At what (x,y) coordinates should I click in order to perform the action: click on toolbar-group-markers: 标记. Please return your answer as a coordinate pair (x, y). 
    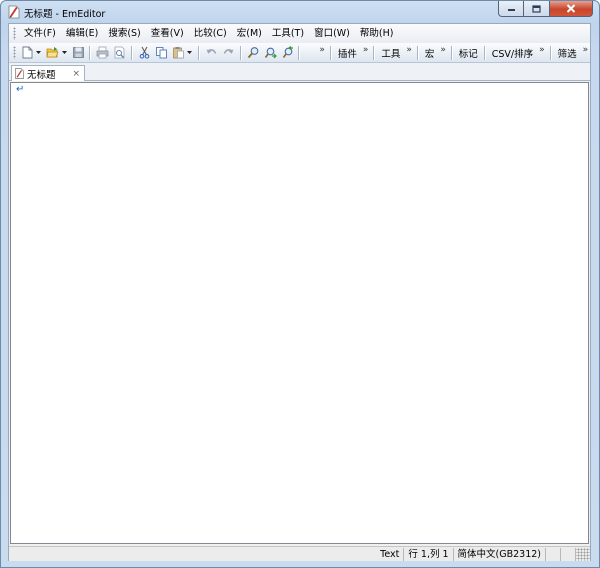
    Looking at the image, I should click on (468, 53).